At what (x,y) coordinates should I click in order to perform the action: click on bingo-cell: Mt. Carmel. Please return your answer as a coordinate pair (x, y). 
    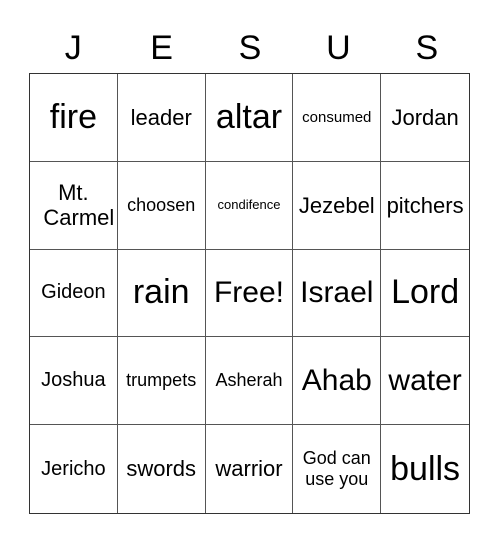
    Looking at the image, I should click on (74, 205).